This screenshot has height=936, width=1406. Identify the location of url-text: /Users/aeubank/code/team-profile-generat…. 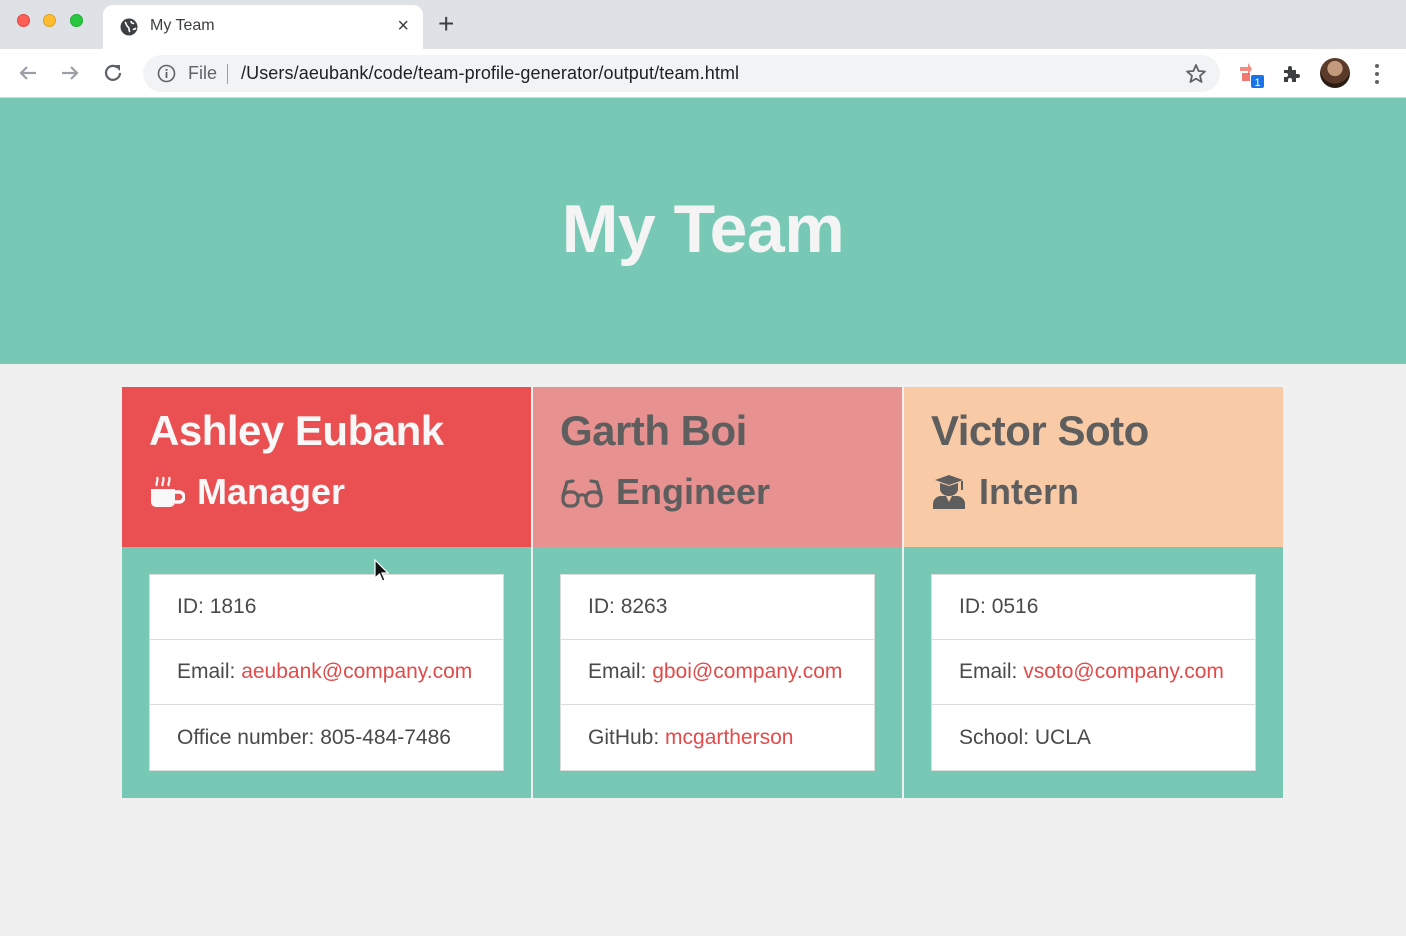
(490, 73).